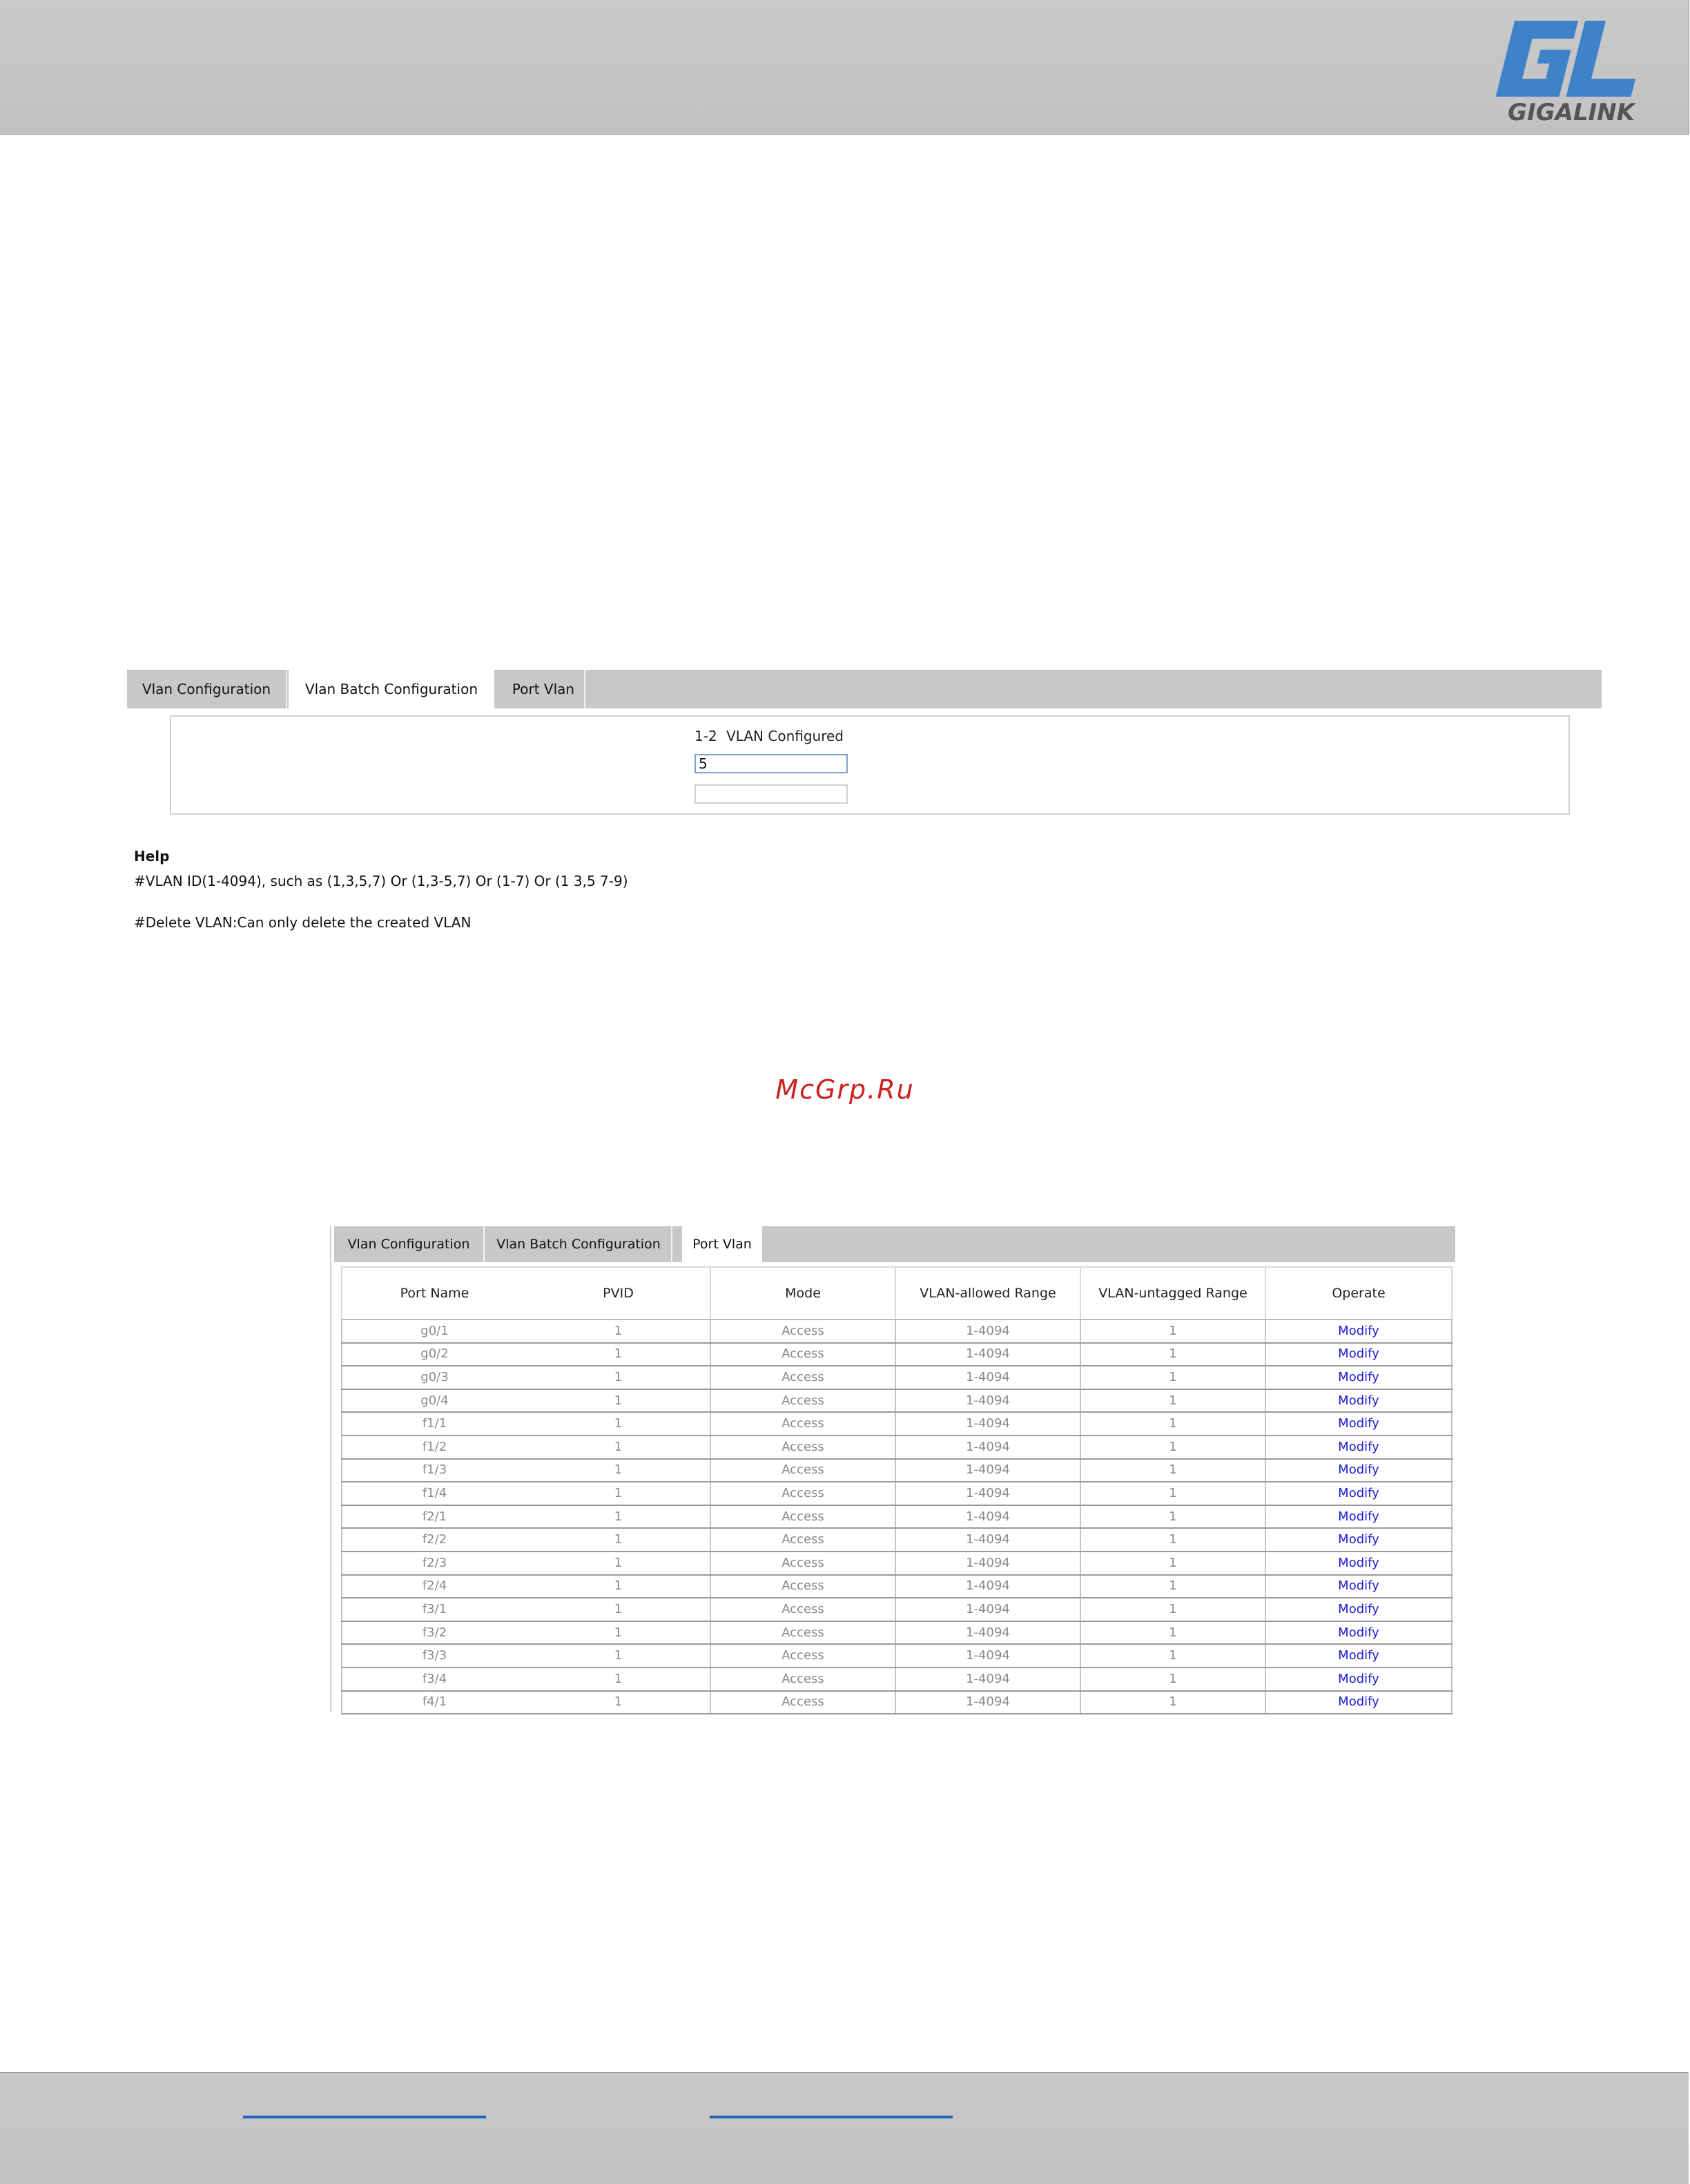  I want to click on cell-port-name: f3/3, so click(434, 1656).